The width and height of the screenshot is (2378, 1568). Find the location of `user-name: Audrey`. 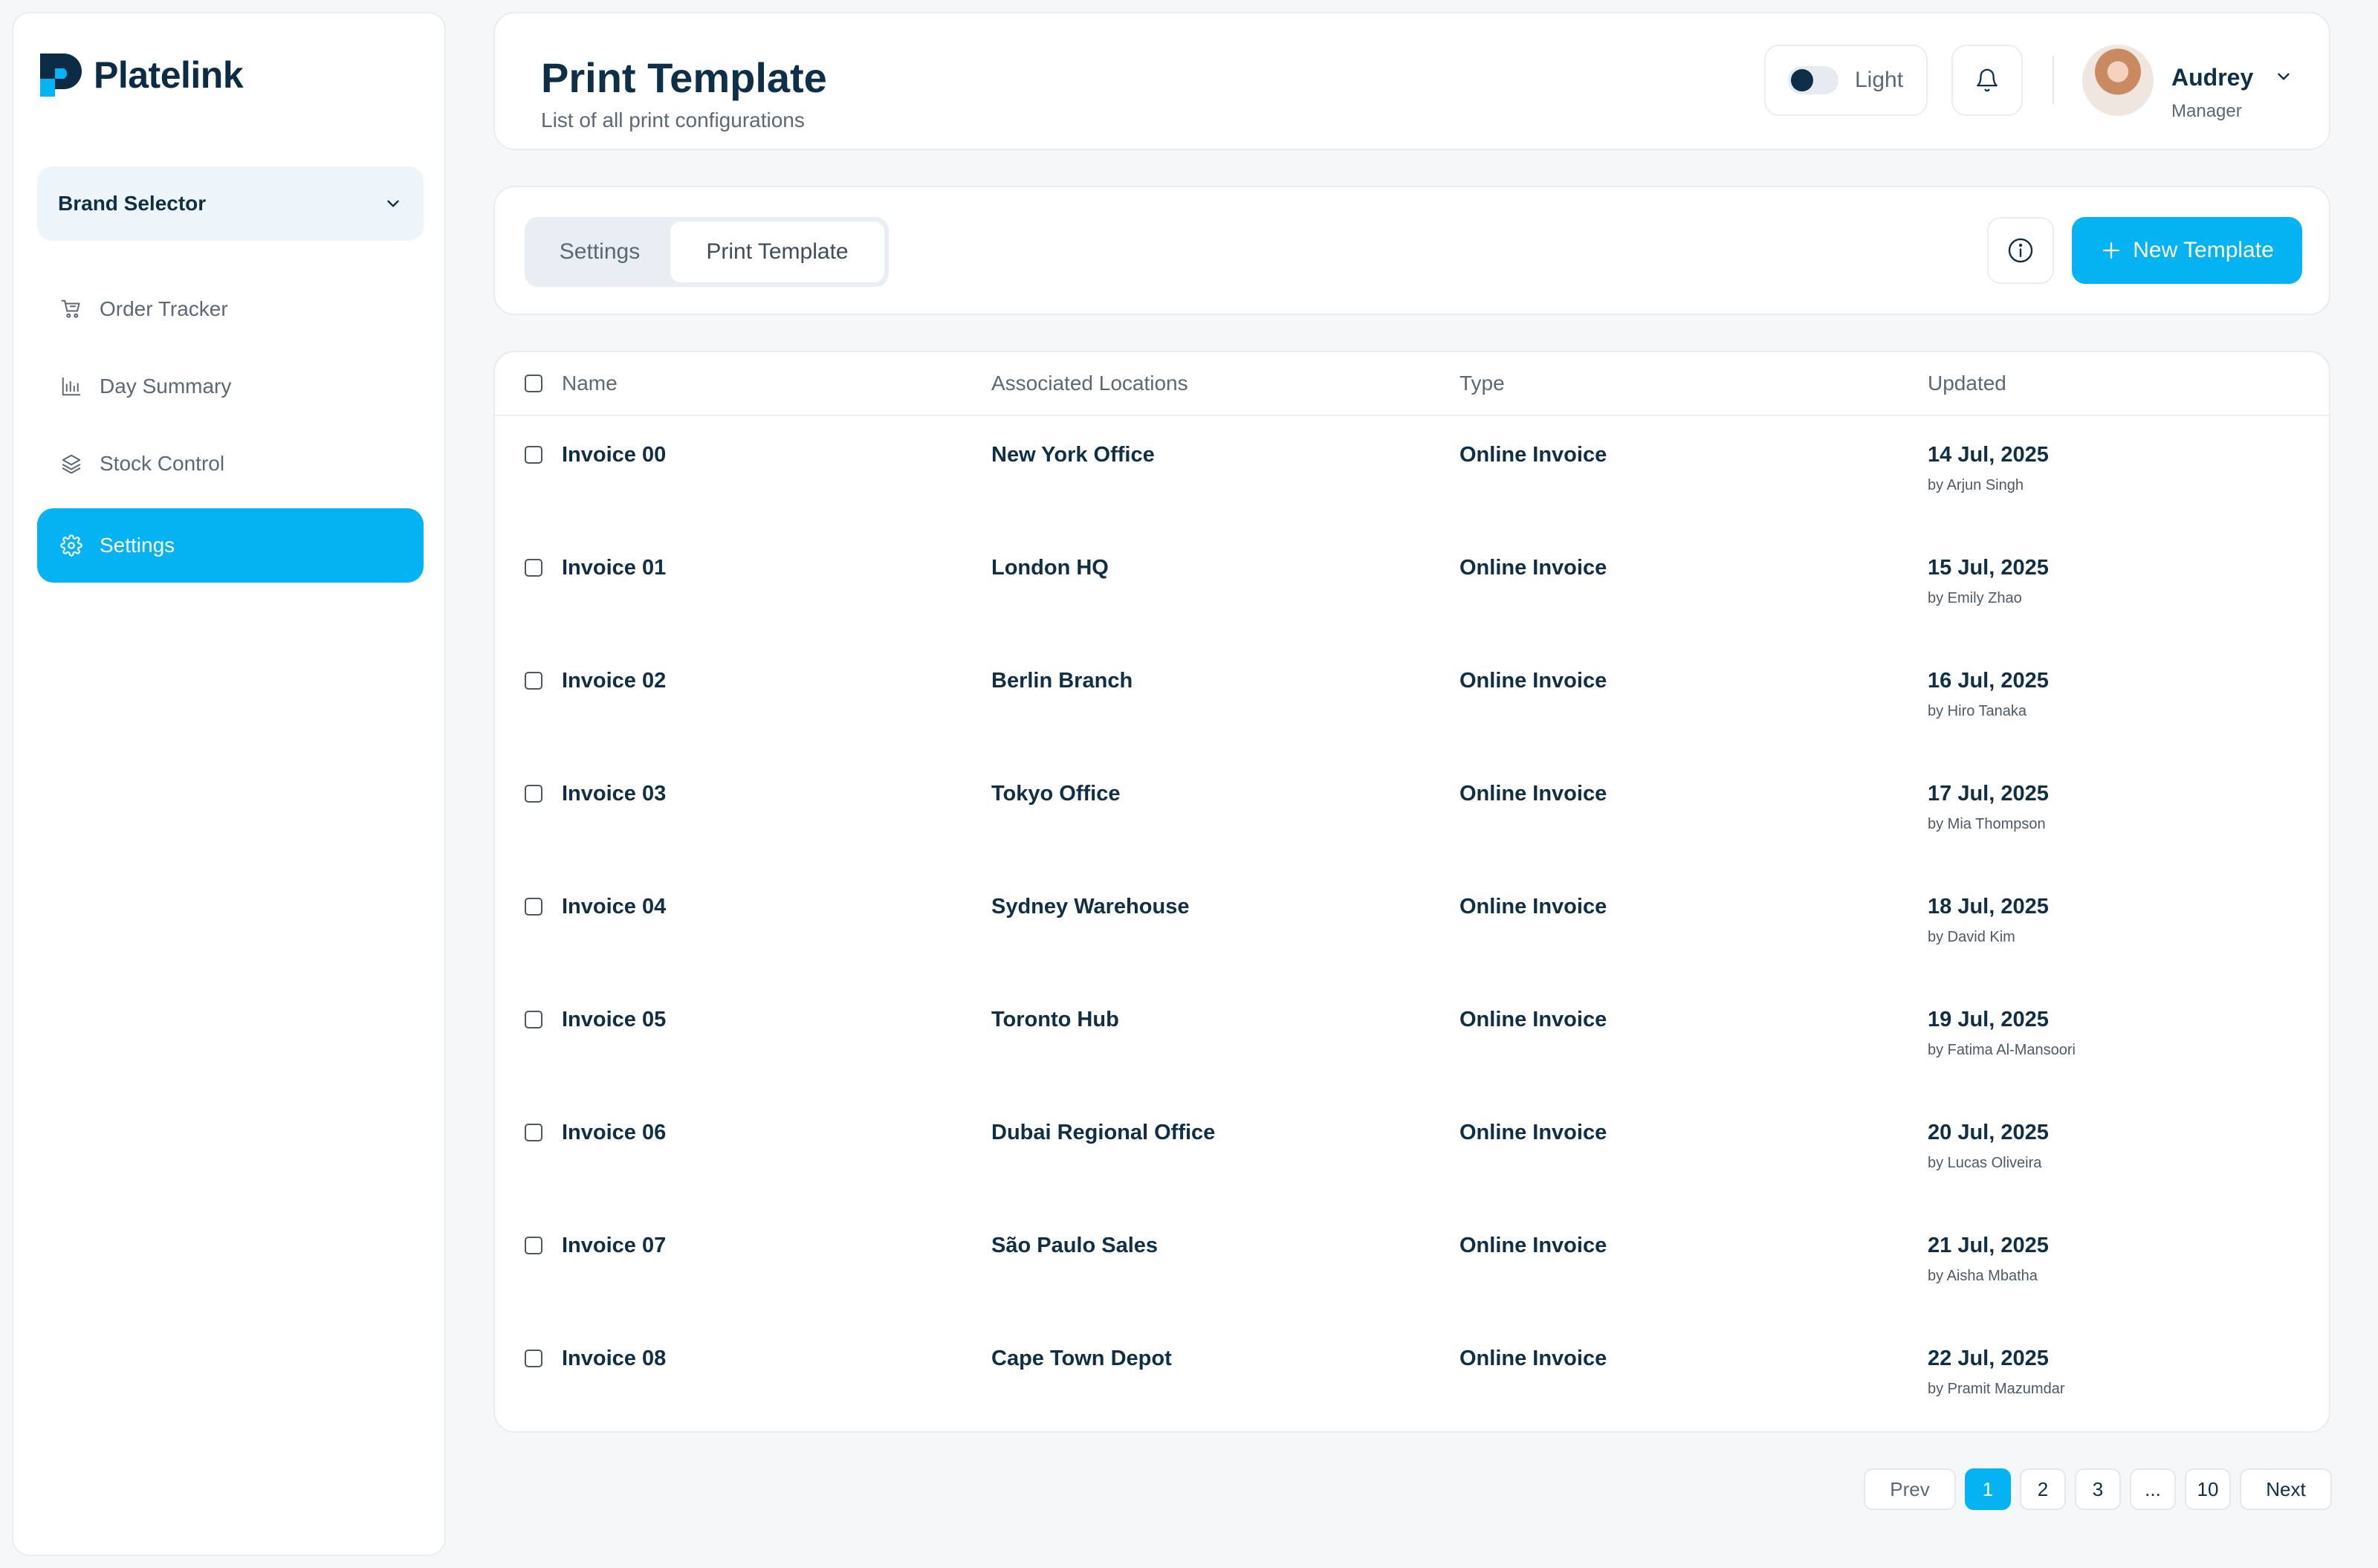

user-name: Audrey is located at coordinates (2212, 77).